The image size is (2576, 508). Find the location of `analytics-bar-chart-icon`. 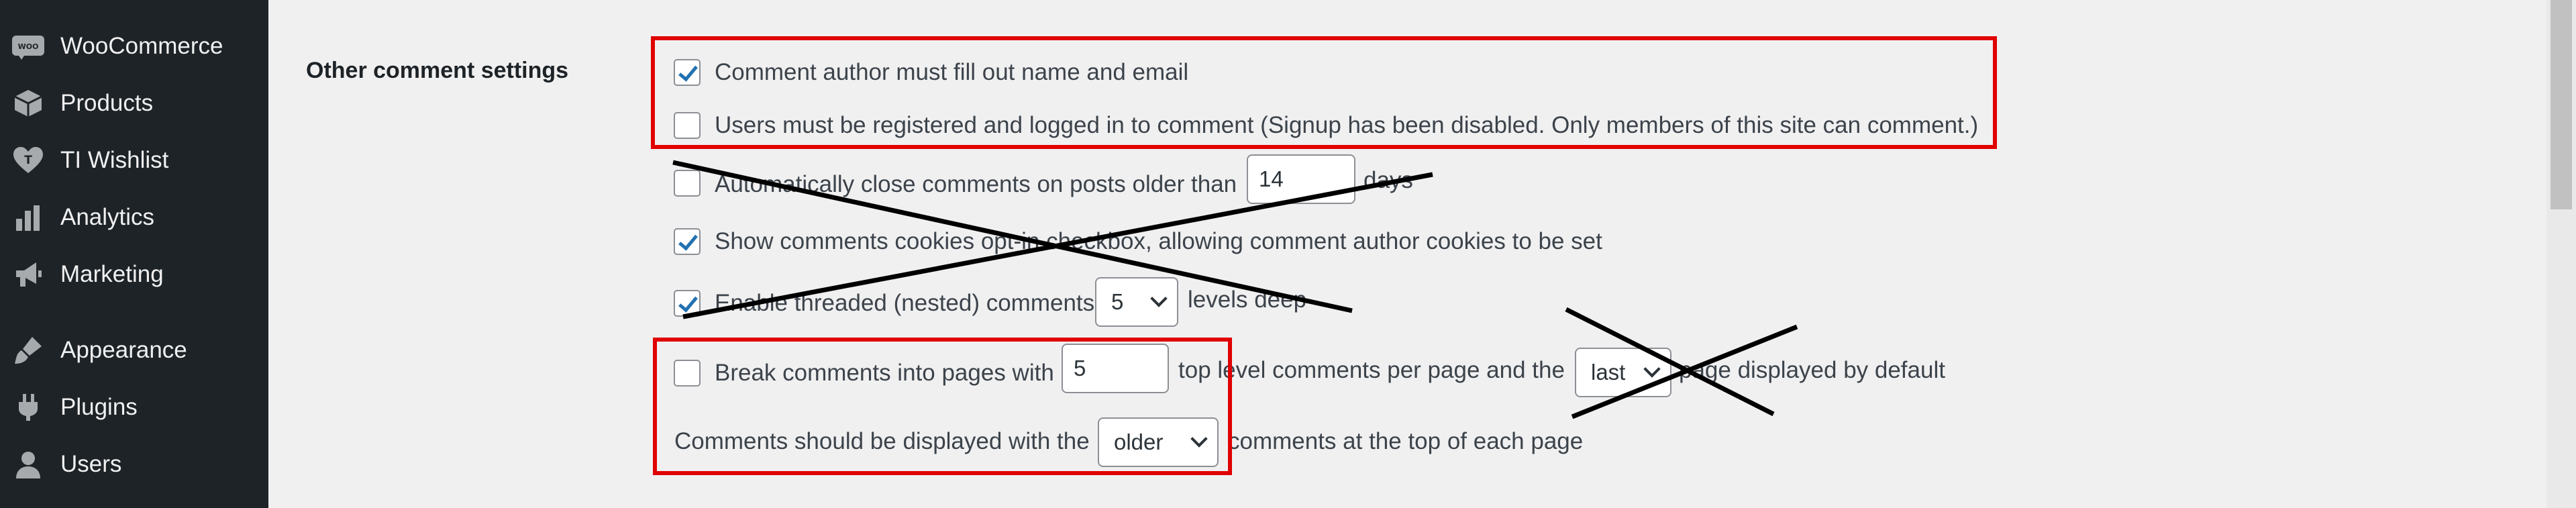

analytics-bar-chart-icon is located at coordinates (28, 218).